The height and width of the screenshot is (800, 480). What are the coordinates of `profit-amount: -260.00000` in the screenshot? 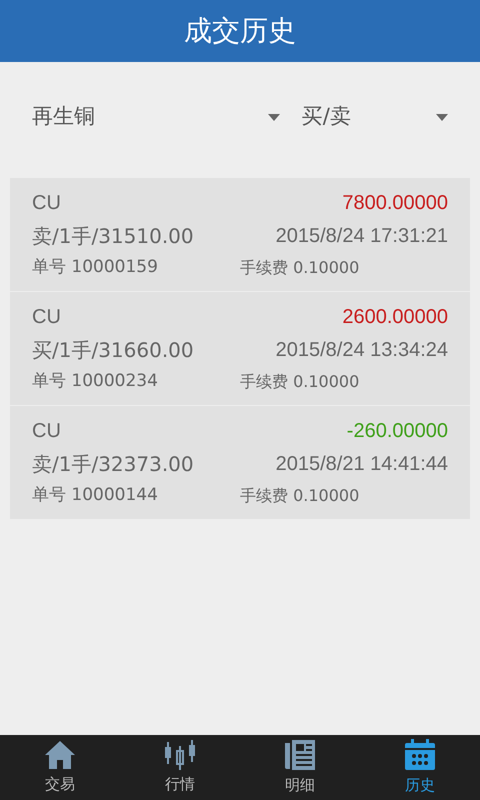 It's located at (397, 431).